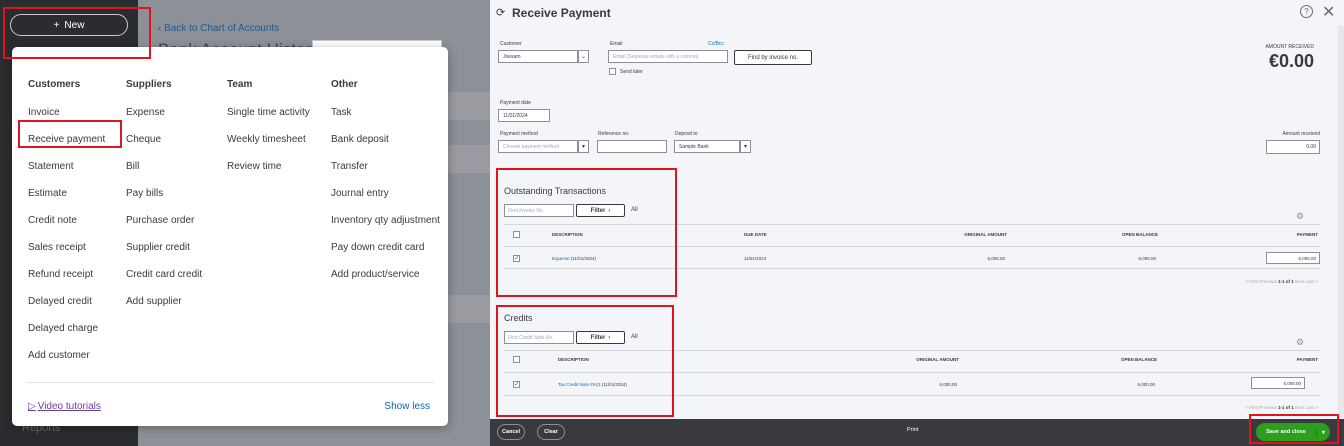 This screenshot has width=1344, height=446. Describe the element at coordinates (66, 274) in the screenshot. I see `menu-item-refund-receipt: Refund receipt` at that location.